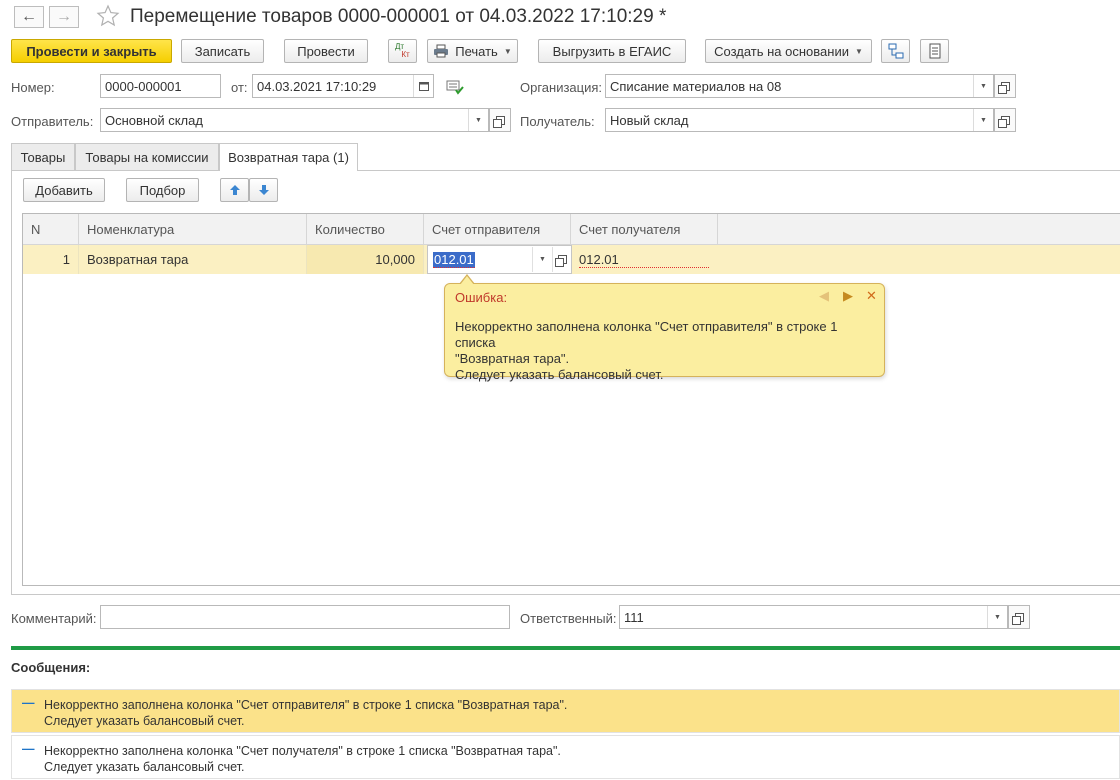  Describe the element at coordinates (64, 17) in the screenshot. I see `forward-button: →` at that location.